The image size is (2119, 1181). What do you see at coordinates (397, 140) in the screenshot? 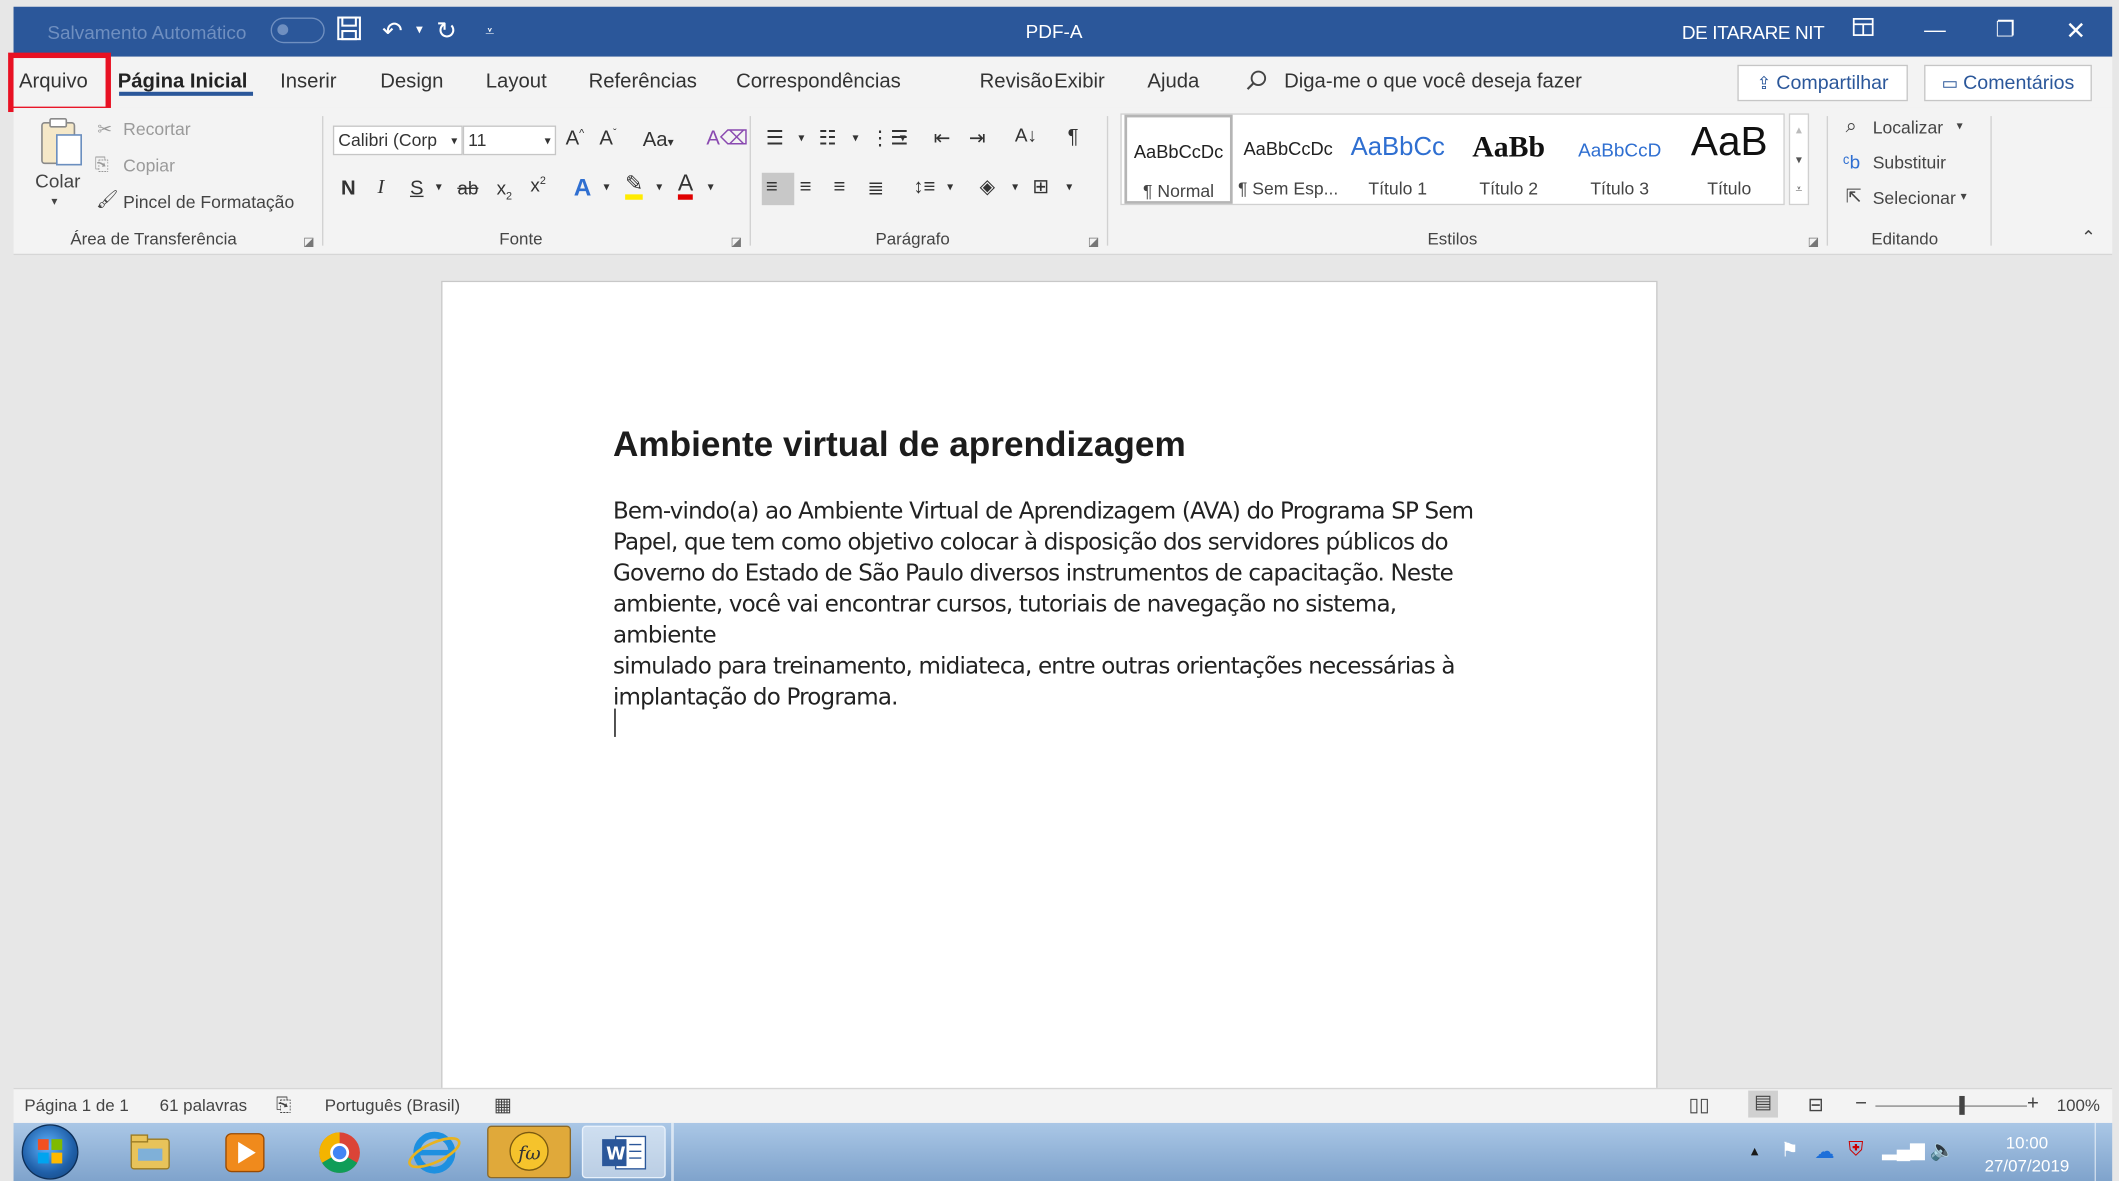
I see `font-name-combo: Calibri (Corp ▾` at bounding box center [397, 140].